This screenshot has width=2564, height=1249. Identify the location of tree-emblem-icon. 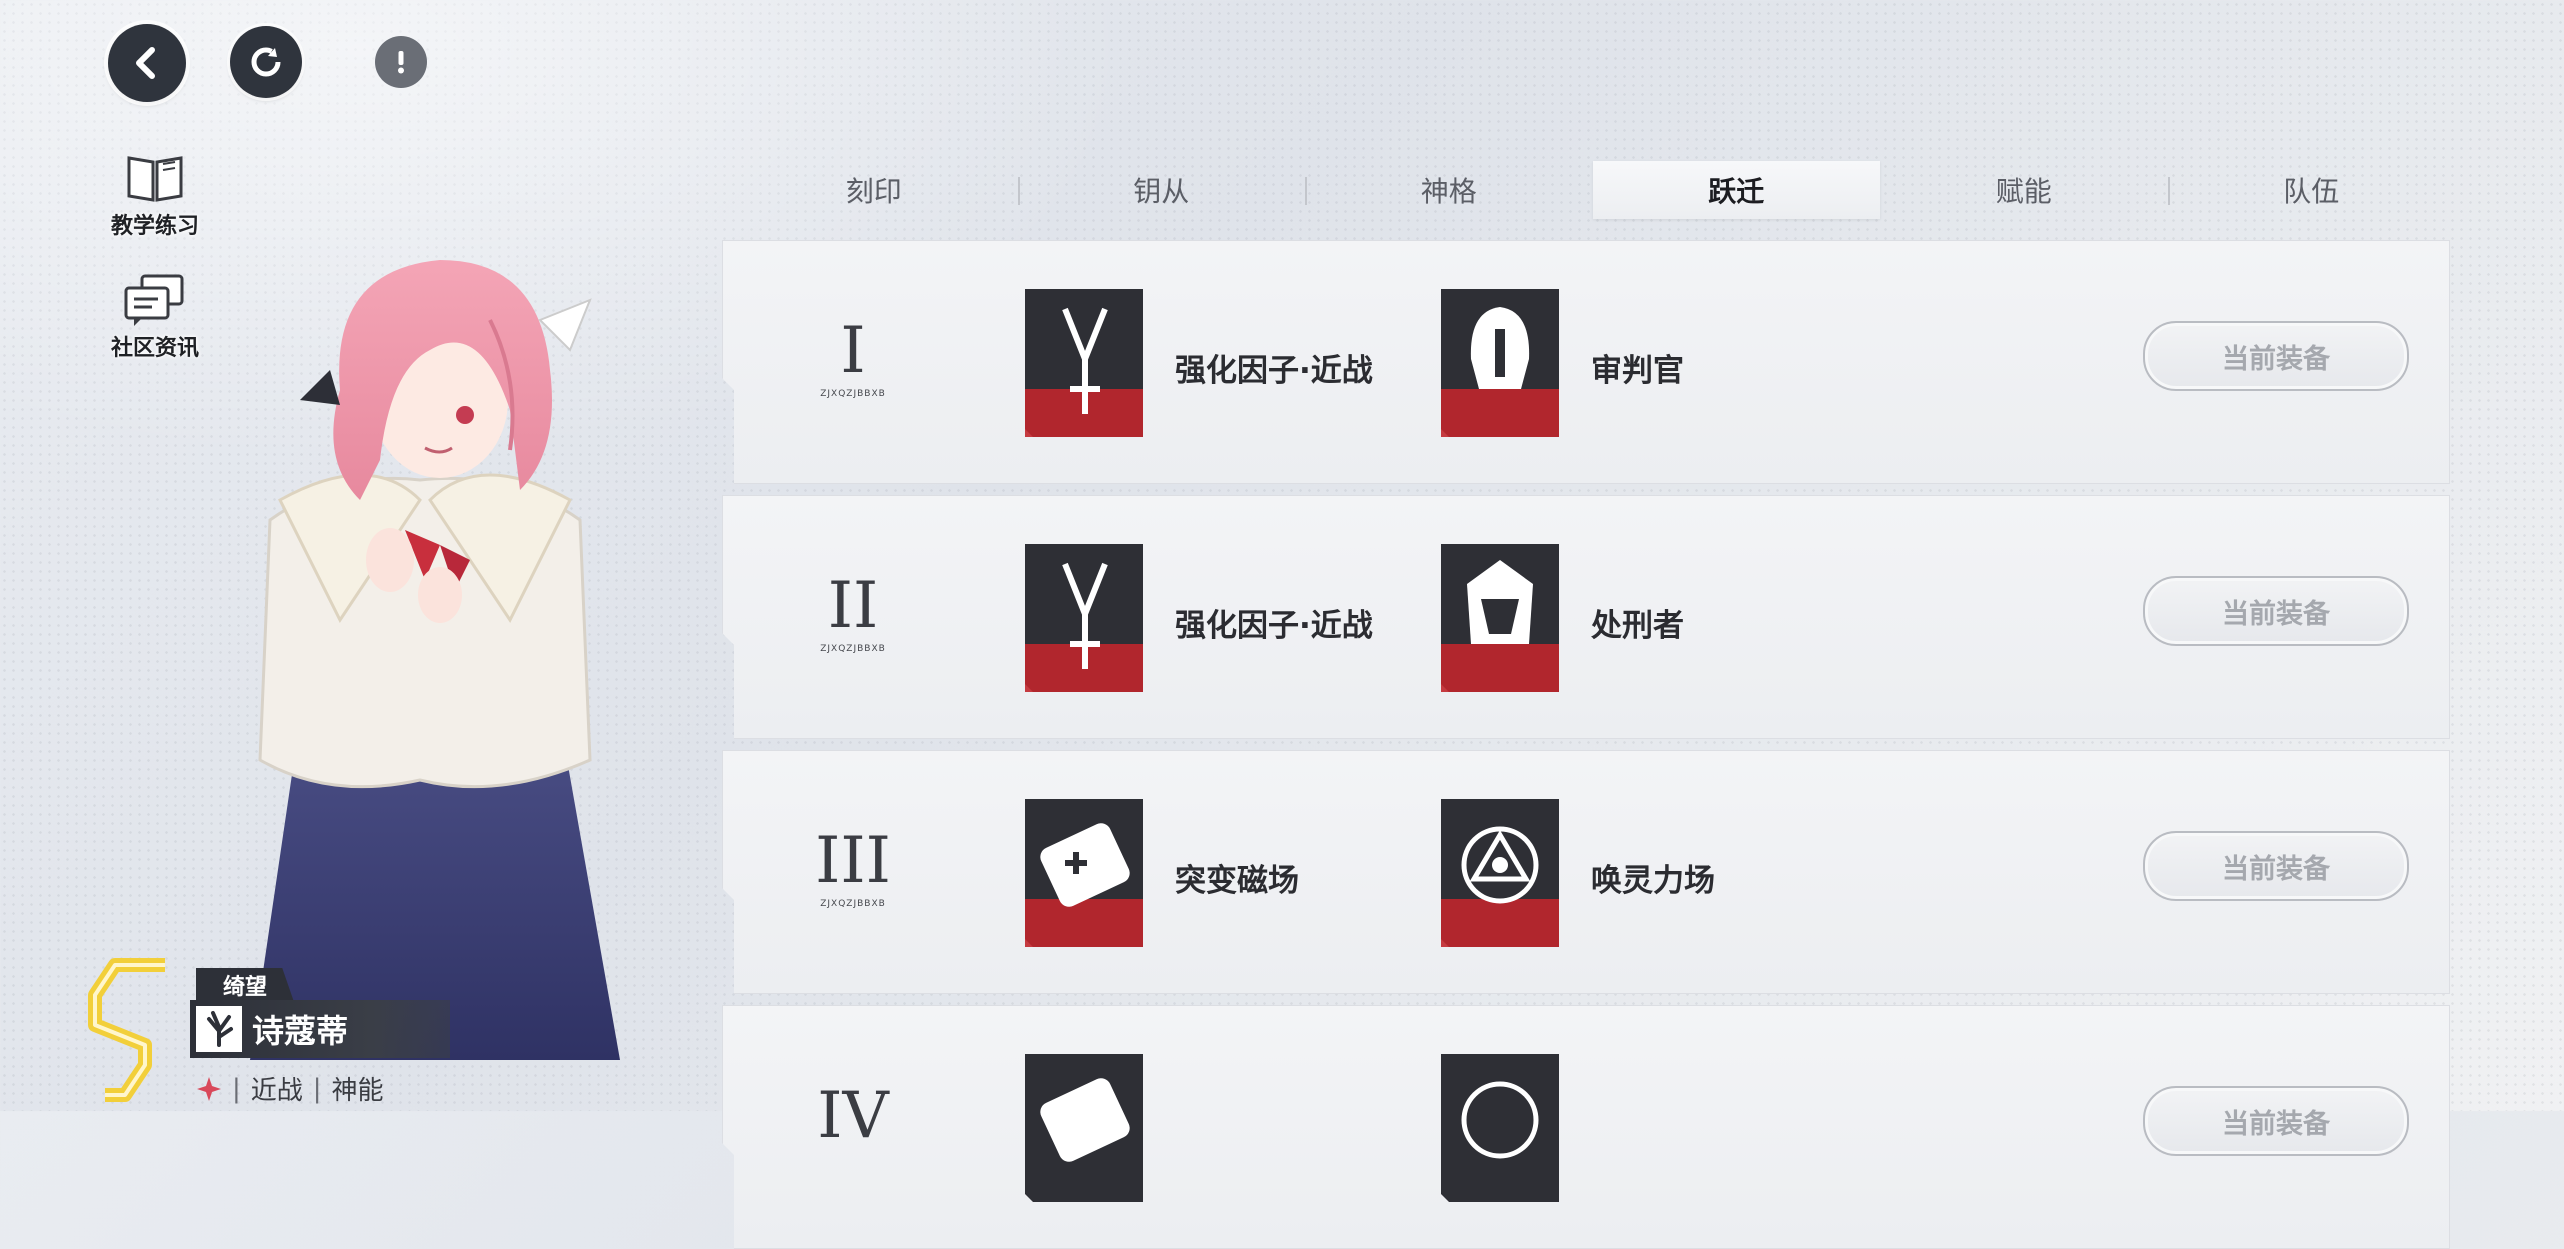
(219, 1029).